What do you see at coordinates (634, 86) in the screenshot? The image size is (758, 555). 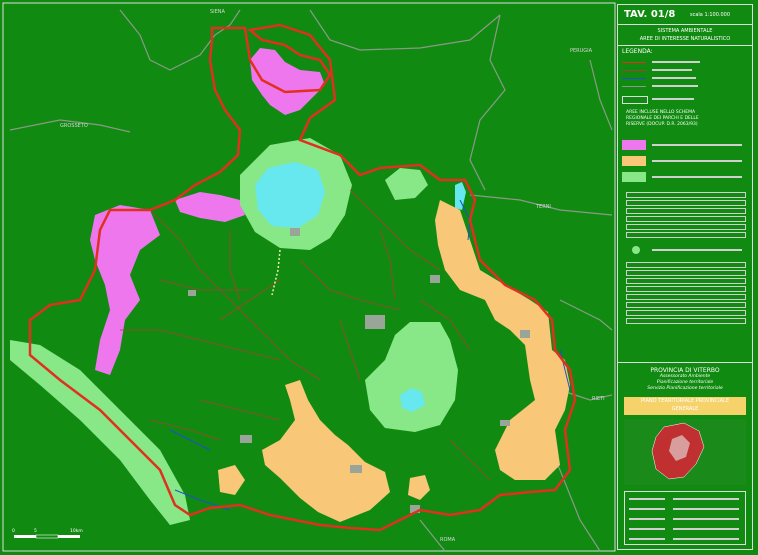 I see `legend-line-grey` at bounding box center [634, 86].